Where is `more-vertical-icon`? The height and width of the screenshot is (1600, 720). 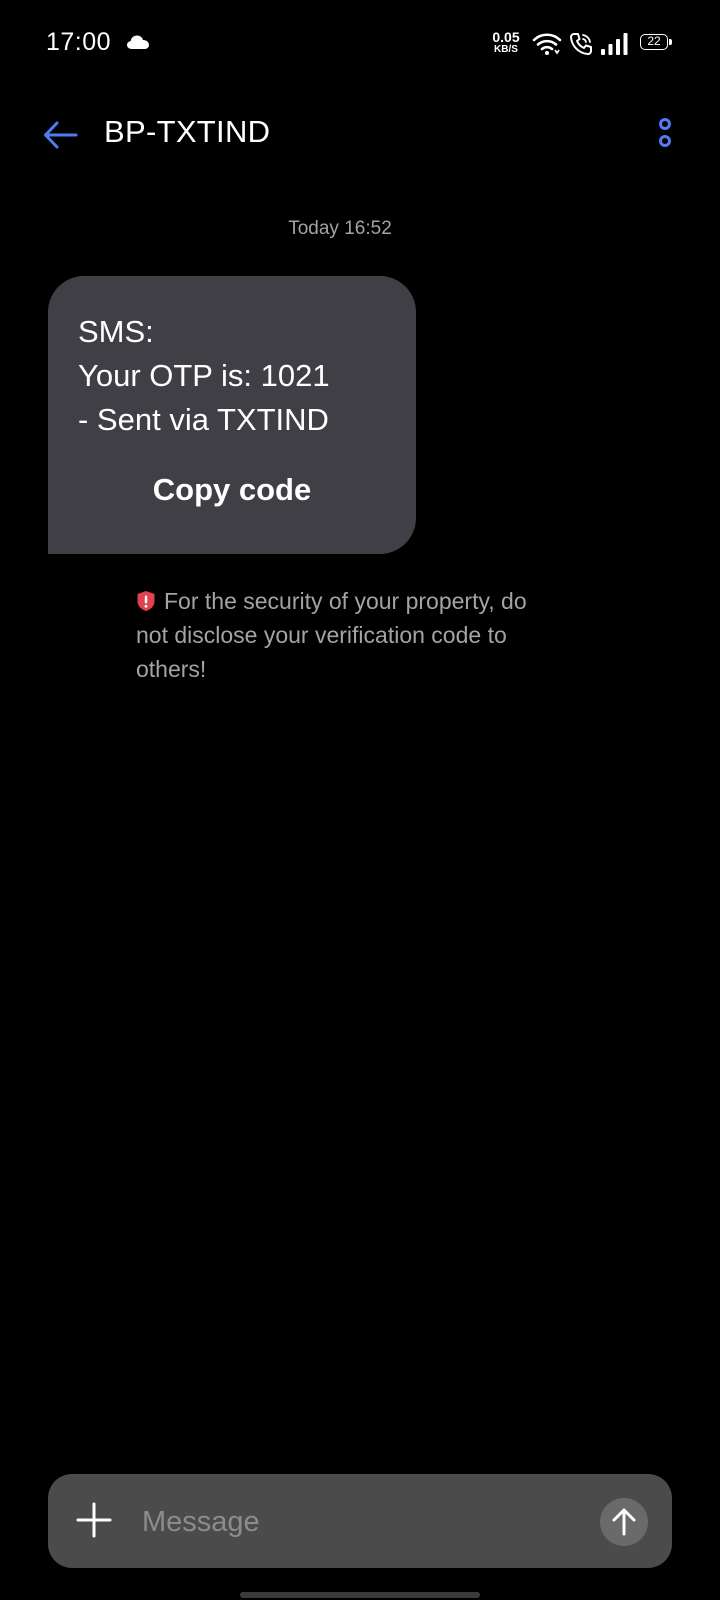 more-vertical-icon is located at coordinates (665, 132).